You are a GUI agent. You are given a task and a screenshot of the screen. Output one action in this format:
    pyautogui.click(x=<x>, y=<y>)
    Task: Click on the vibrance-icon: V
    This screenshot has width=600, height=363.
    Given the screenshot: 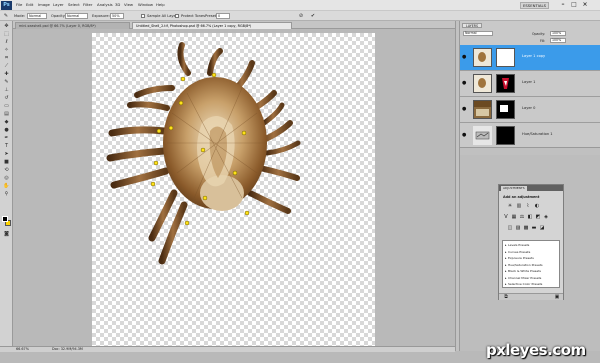 What is the action you would take?
    pyautogui.click(x=506, y=217)
    